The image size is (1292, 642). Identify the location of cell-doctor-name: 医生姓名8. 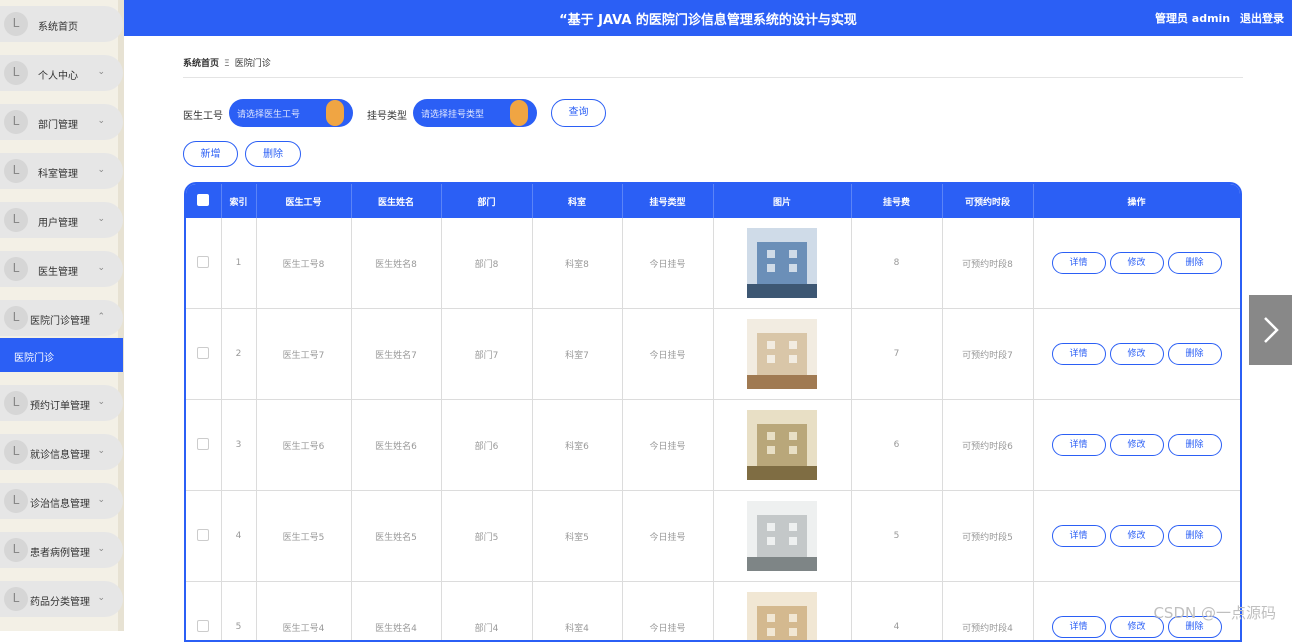
(396, 263).